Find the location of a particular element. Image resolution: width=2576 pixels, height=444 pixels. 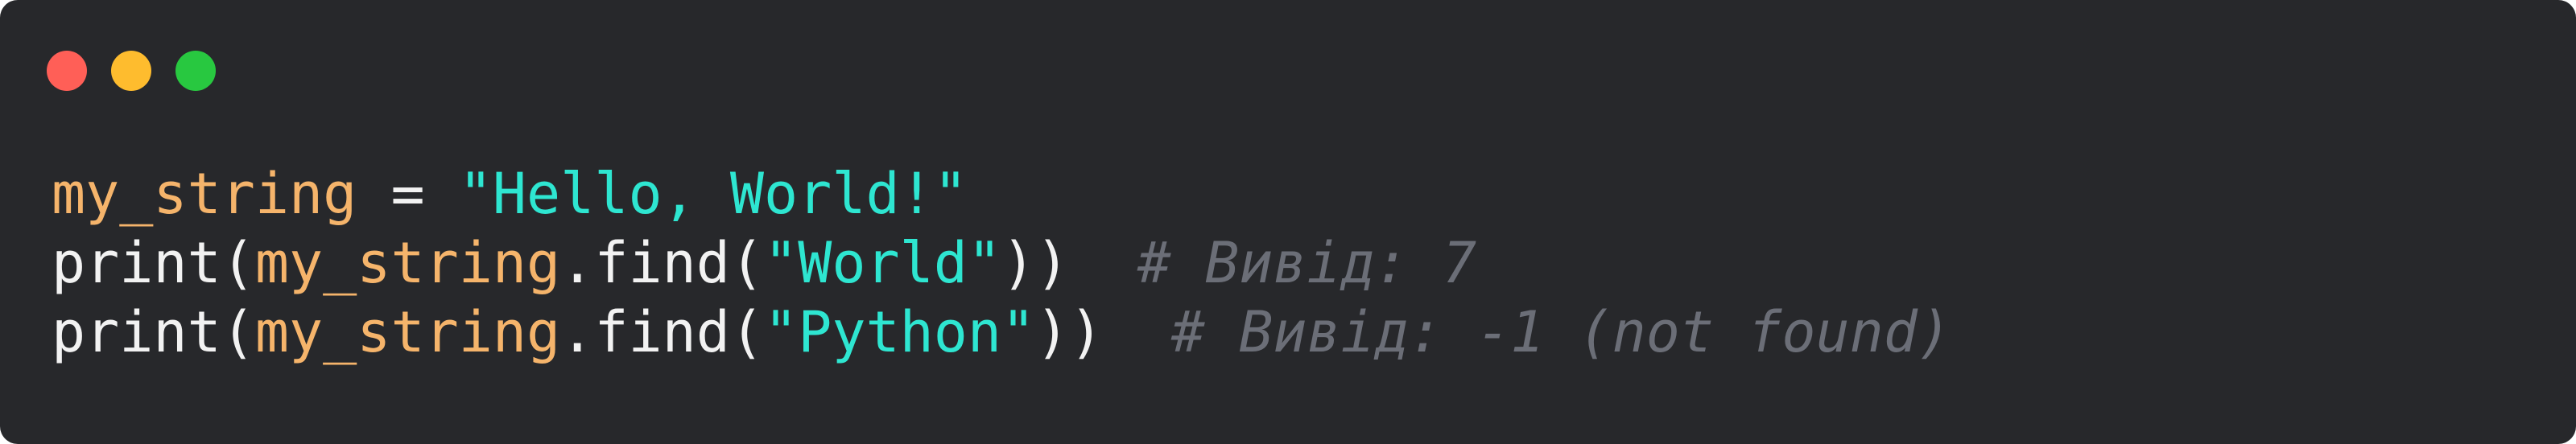

assignment-operator: = is located at coordinates (408, 194).